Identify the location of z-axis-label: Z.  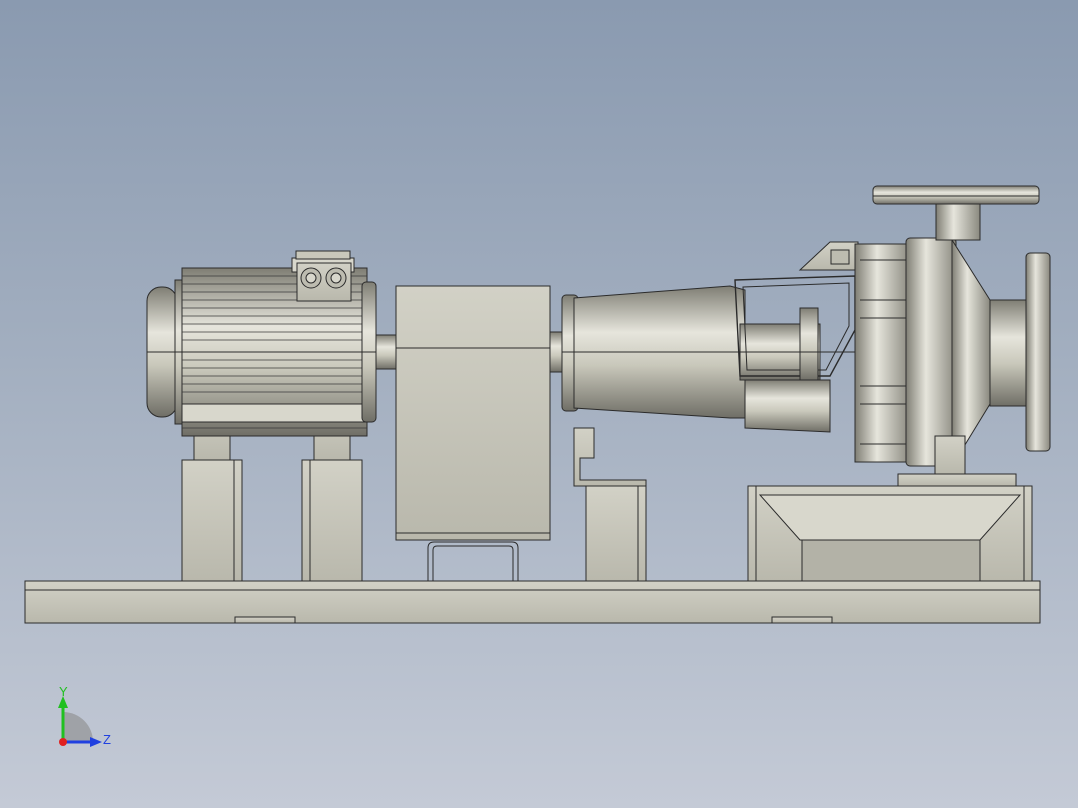
(107, 739).